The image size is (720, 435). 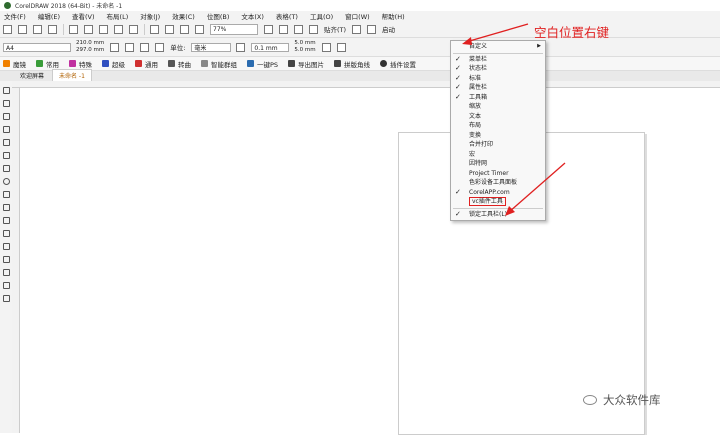 What do you see at coordinates (498, 117) in the screenshot?
I see `context-menu-item: 文本` at bounding box center [498, 117].